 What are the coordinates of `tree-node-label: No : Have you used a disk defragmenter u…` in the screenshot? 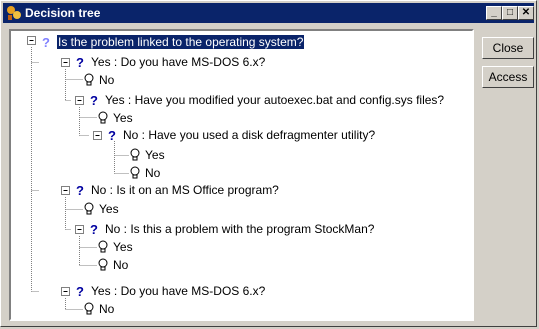 It's located at (249, 135).